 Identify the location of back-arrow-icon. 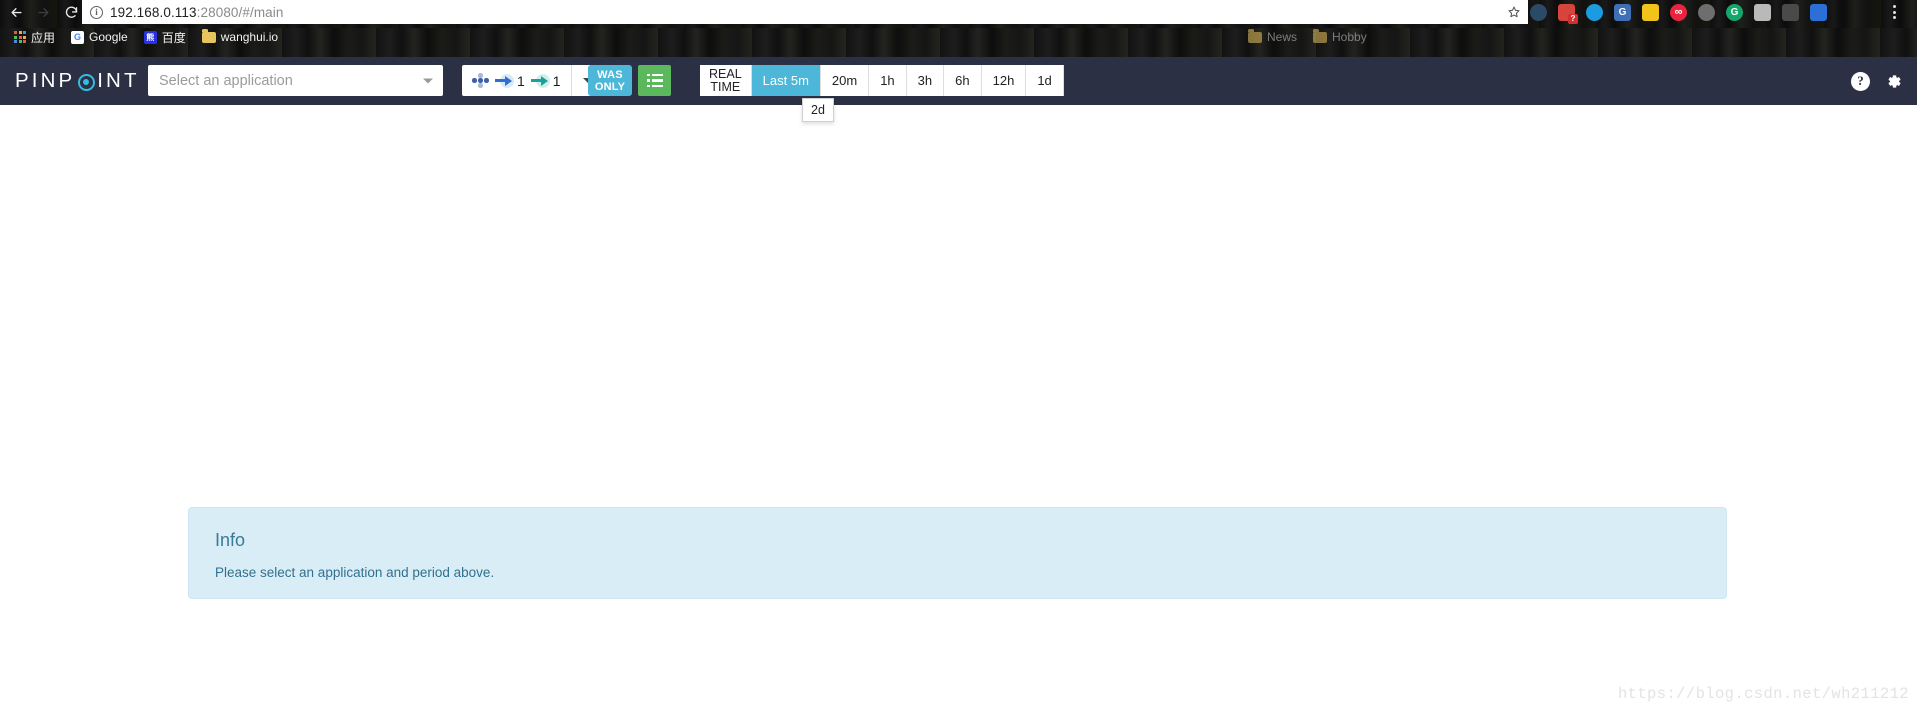
(16, 13).